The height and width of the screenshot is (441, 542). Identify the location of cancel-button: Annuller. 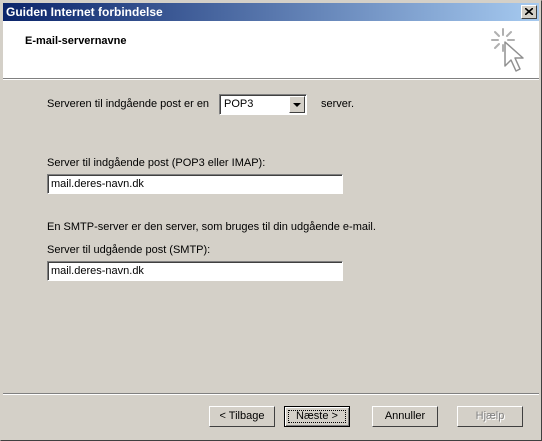
(405, 416).